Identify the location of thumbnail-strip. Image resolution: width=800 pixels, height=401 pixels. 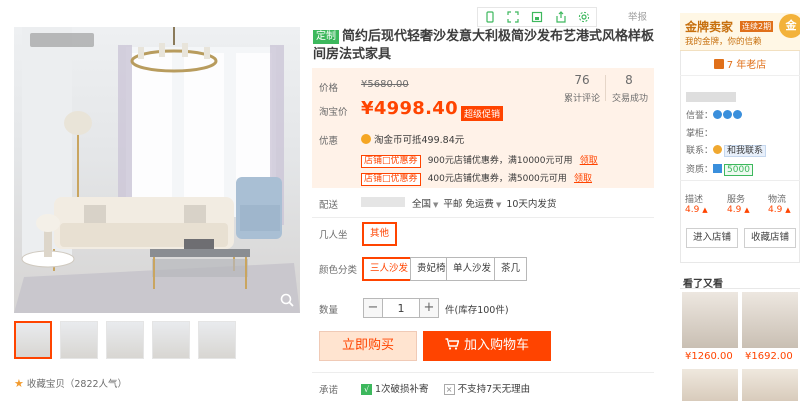
(159, 342).